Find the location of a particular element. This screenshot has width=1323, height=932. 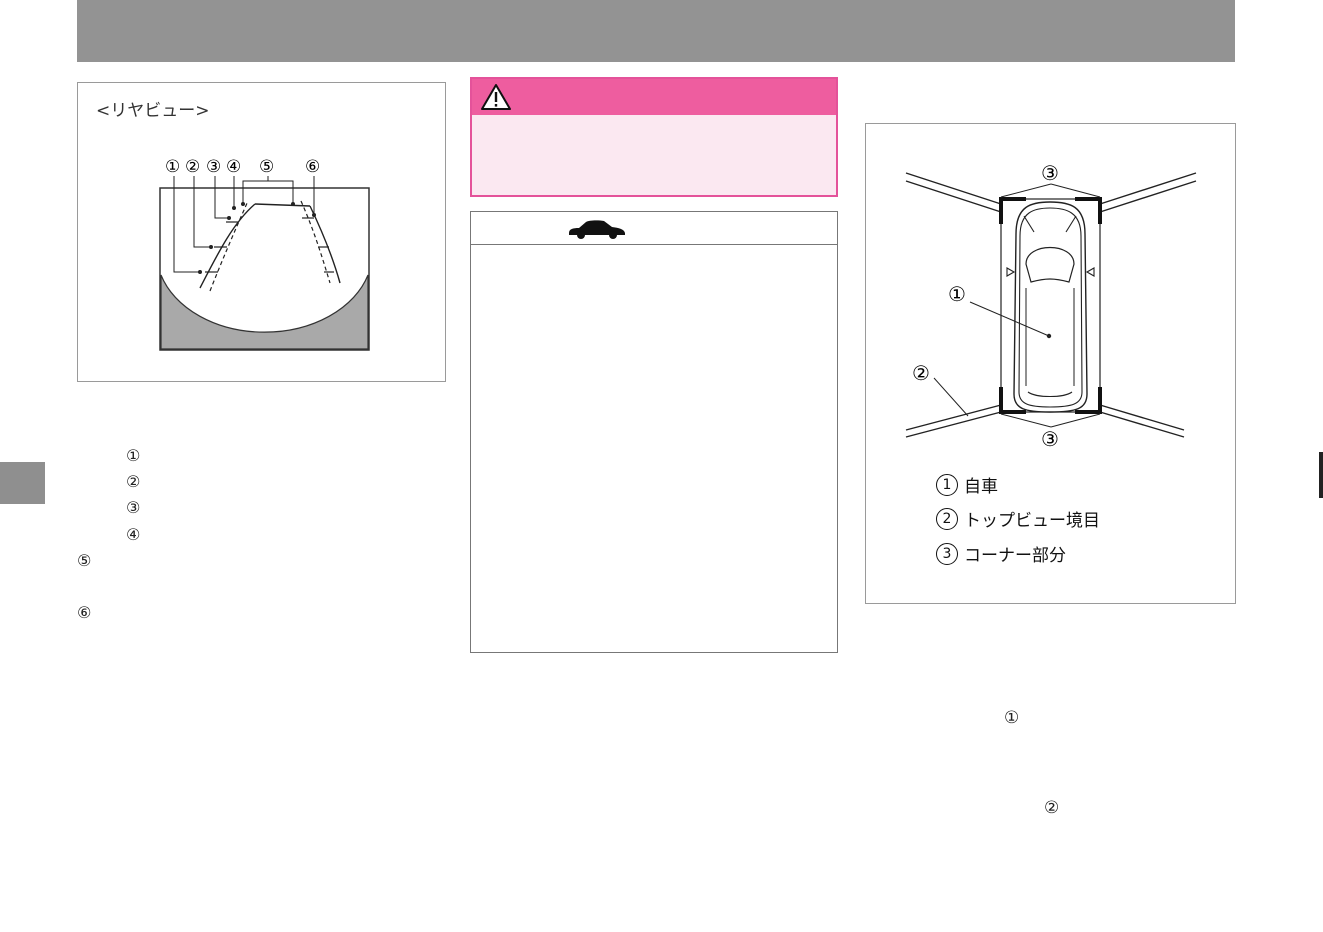

legend-item-own-vehicle: 1 自車 is located at coordinates (967, 484).